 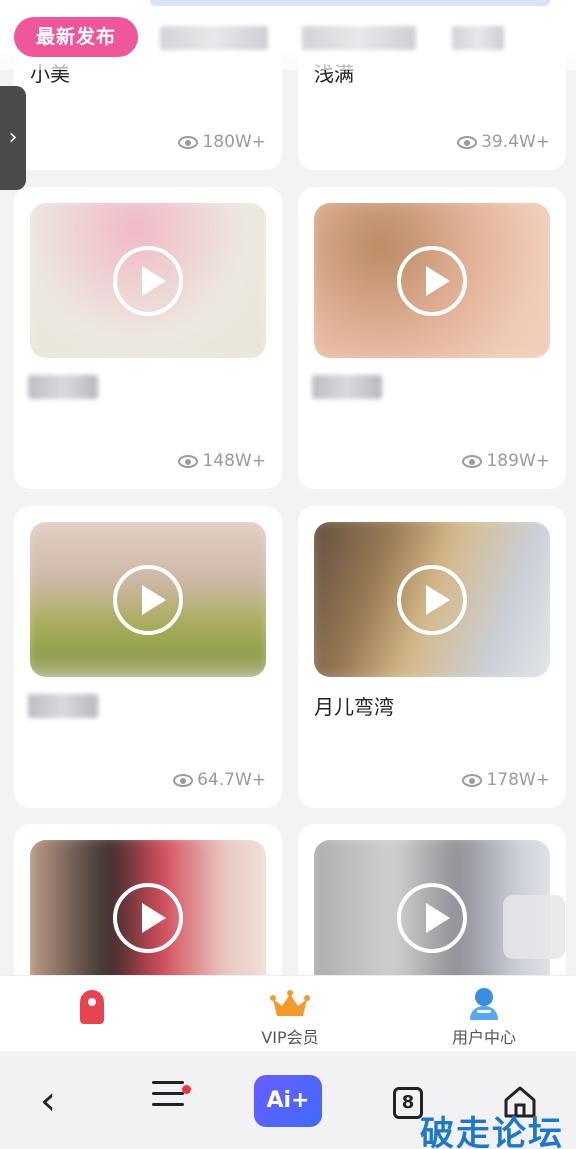 I want to click on app-bottom-nav: VIP会员 用户中心, so click(x=288, y=1013).